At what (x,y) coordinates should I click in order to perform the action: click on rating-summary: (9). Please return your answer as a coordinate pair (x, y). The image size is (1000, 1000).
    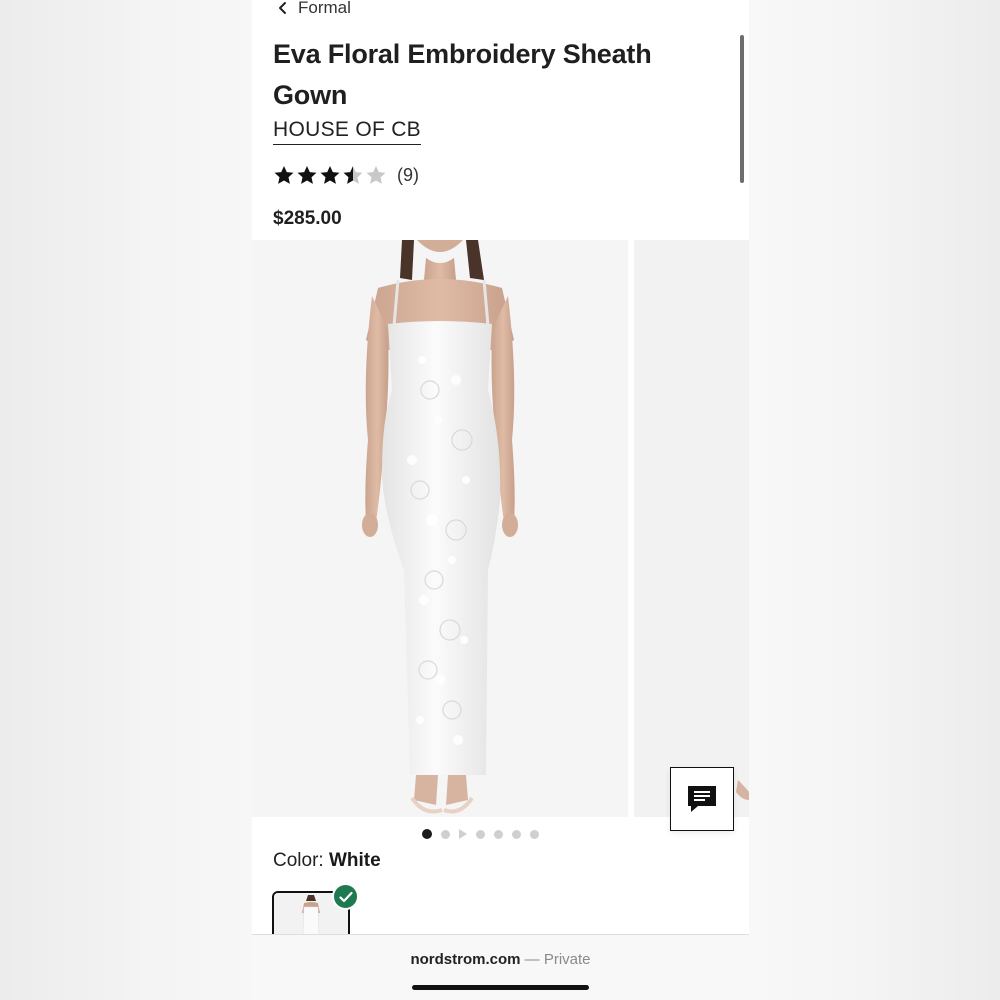
    Looking at the image, I should click on (346, 175).